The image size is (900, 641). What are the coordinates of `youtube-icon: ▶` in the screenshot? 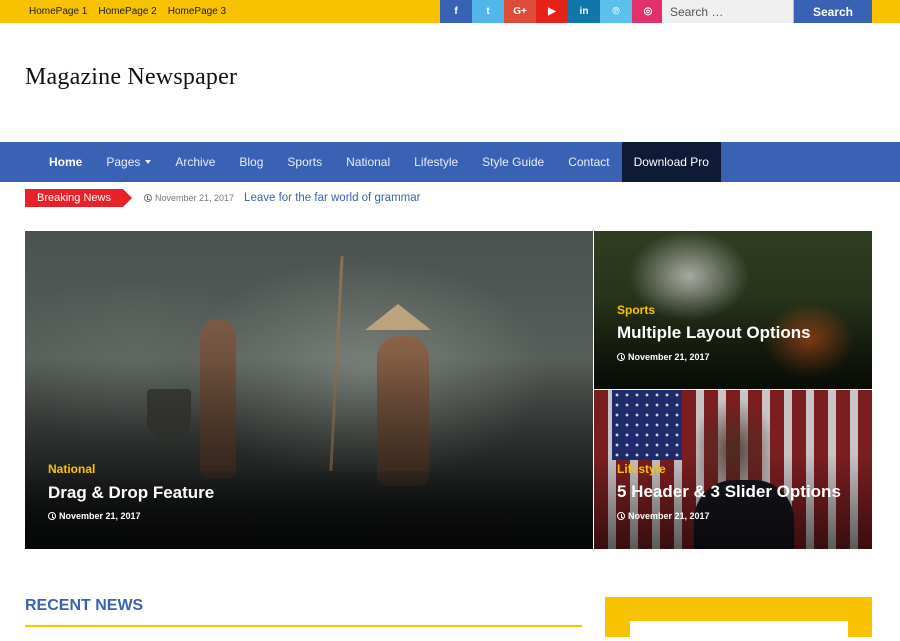 It's located at (552, 11).